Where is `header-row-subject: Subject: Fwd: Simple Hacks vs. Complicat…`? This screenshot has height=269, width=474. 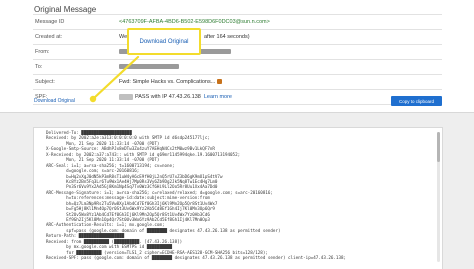
header-row-subject: Subject: Fwd: Simple Hacks vs. Complicat… is located at coordinates (237, 82).